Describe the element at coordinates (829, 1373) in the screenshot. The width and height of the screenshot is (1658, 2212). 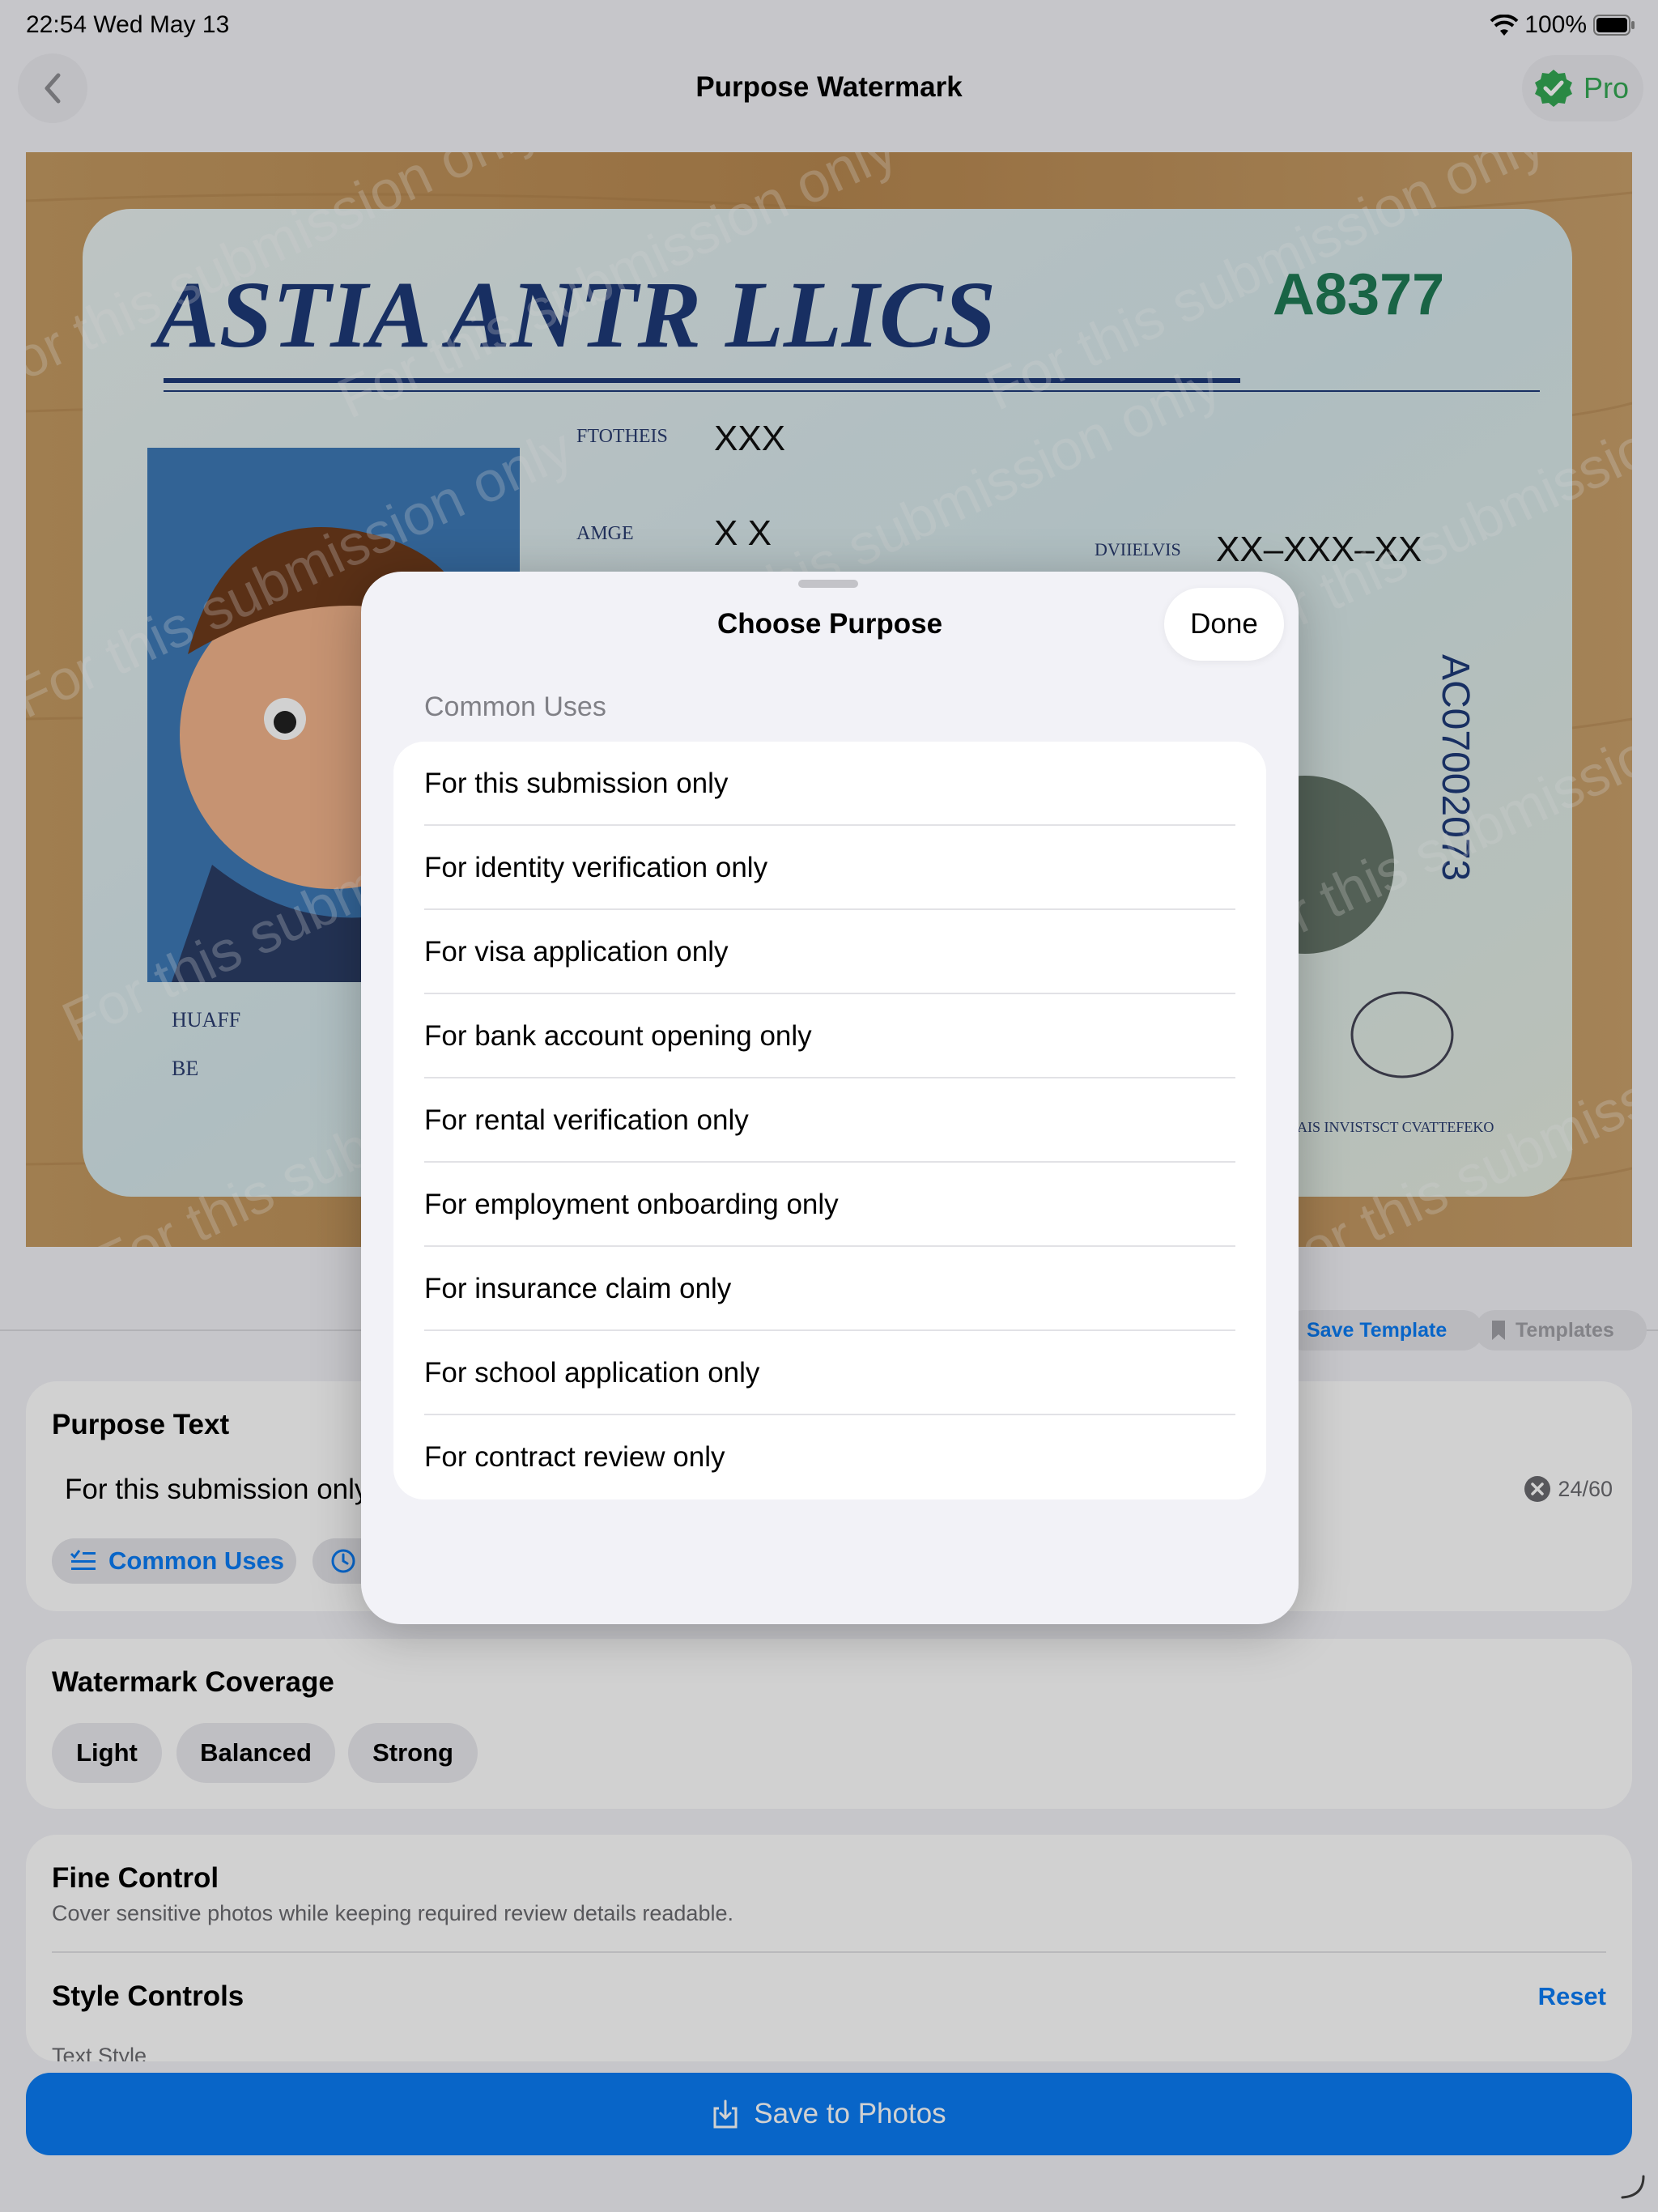
I see `purpose-option: For school application only` at that location.